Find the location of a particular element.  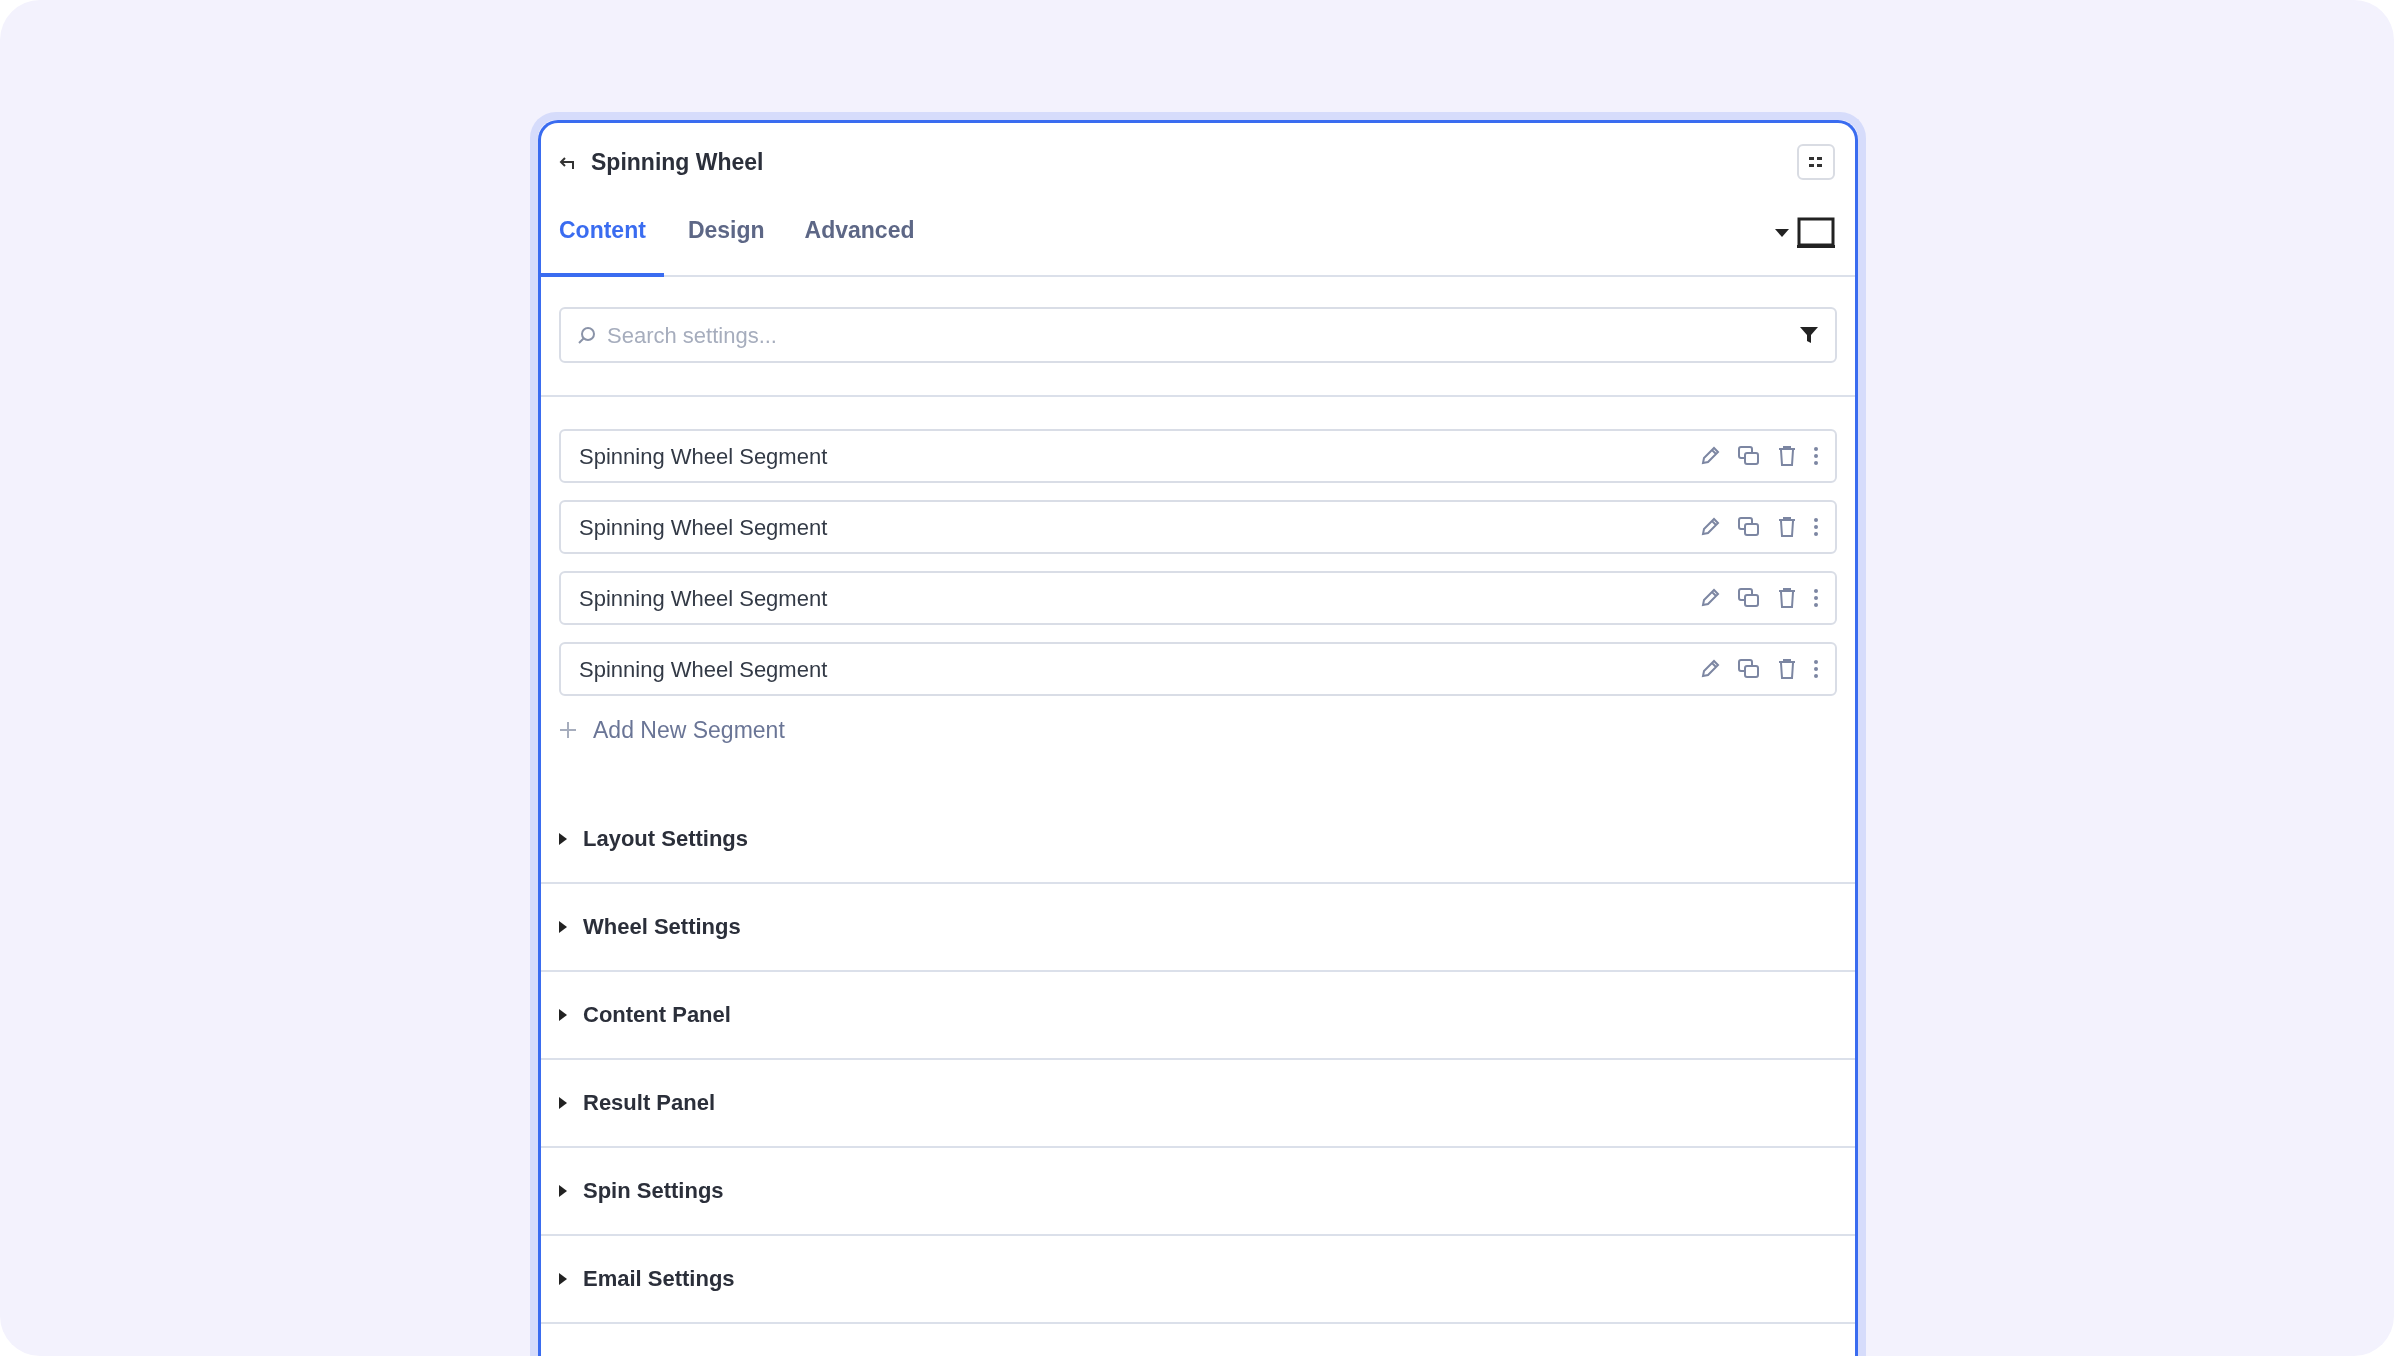

section-header: Result Panel is located at coordinates (649, 1102).